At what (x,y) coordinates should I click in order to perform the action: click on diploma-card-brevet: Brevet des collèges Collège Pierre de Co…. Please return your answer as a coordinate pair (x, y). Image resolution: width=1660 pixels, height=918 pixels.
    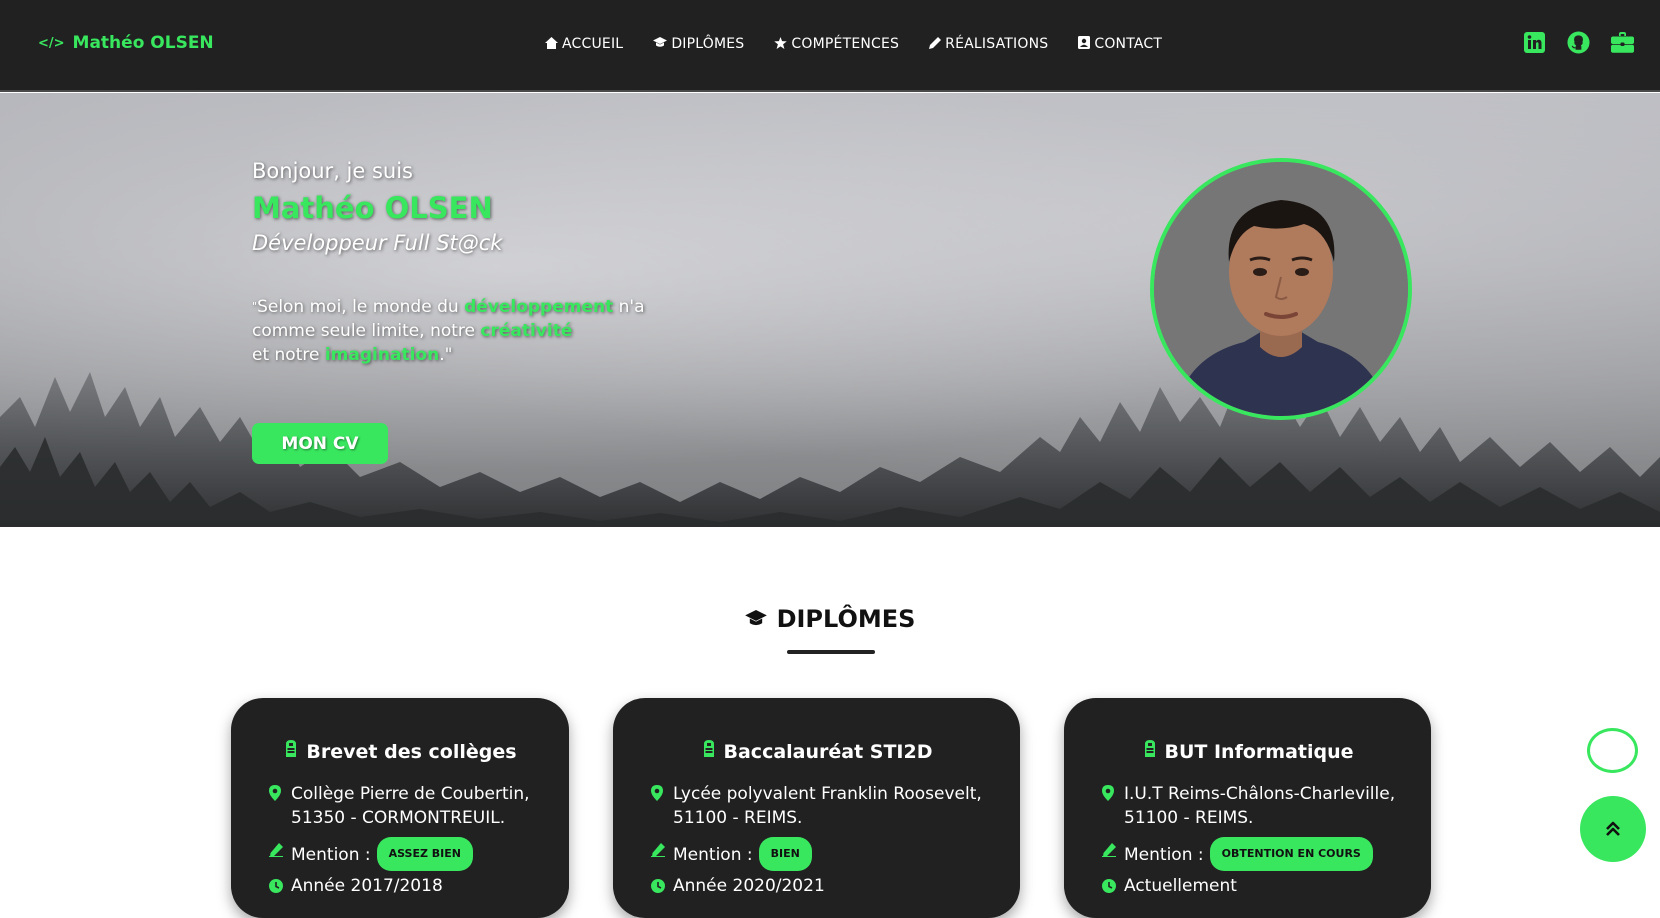
    Looking at the image, I should click on (400, 808).